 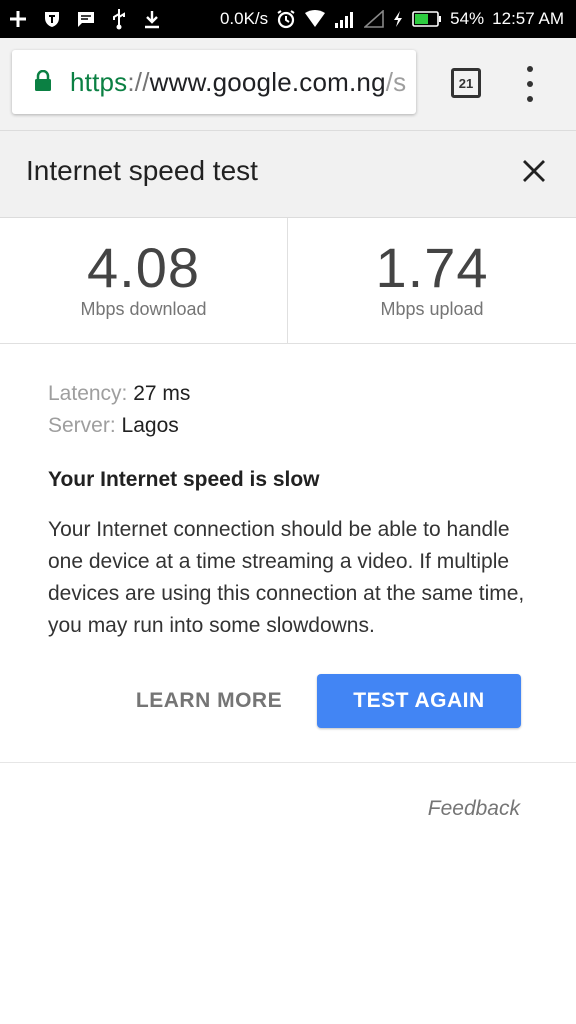 I want to click on status-bar-right: 0.0K/s 54% 12:57 AM, so click(x=392, y=19).